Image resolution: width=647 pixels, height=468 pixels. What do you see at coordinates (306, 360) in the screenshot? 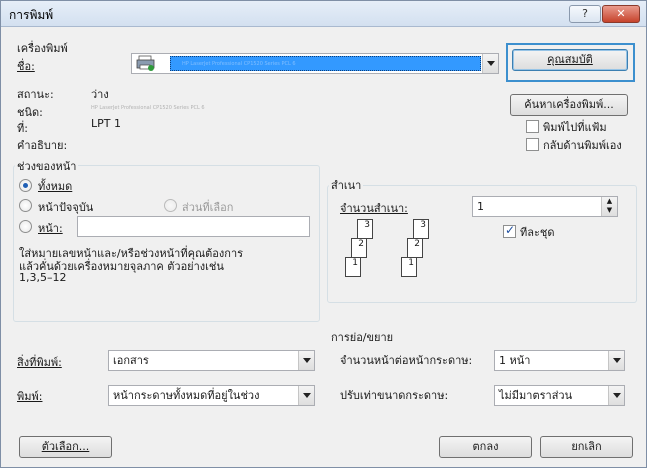
I see `print-what-arrow` at bounding box center [306, 360].